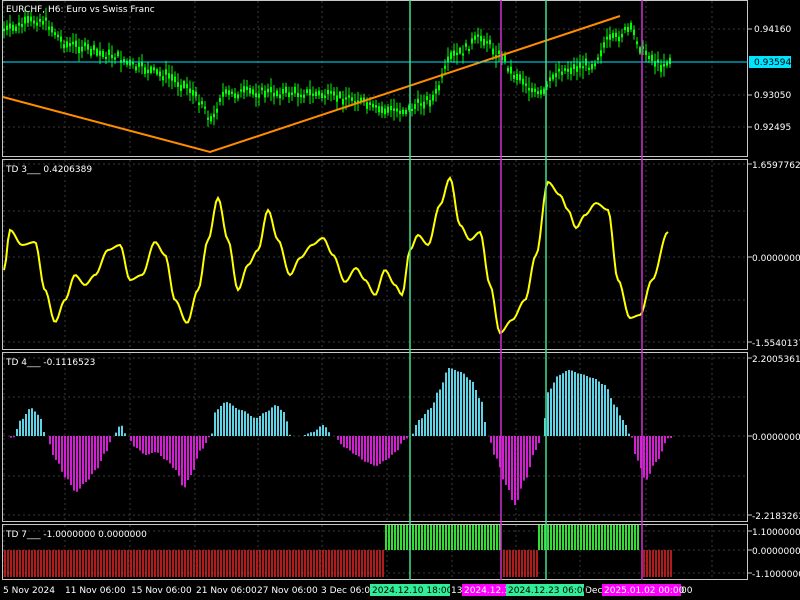 The height and width of the screenshot is (600, 800). What do you see at coordinates (412, 591) in the screenshot?
I see `time-highlight-label: 2024.12.10 18:00` at bounding box center [412, 591].